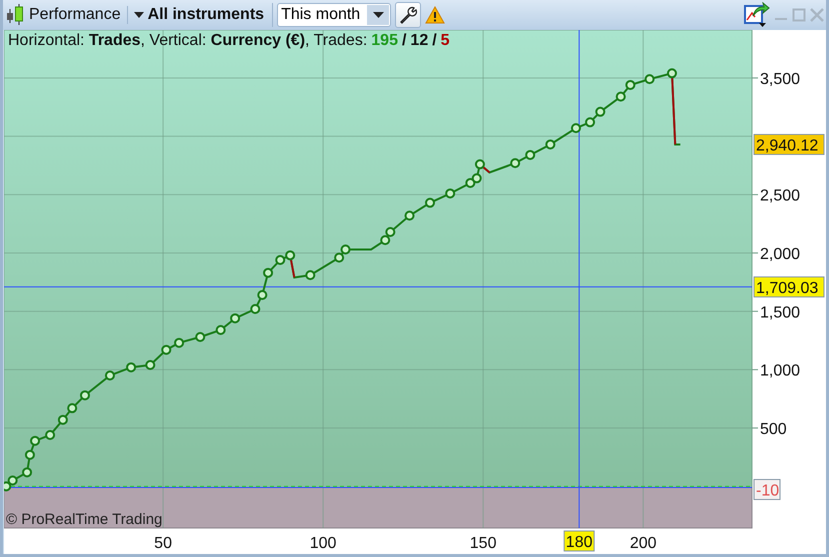  What do you see at coordinates (789, 144) in the screenshot?
I see `price-tag: 2,940.12` at bounding box center [789, 144].